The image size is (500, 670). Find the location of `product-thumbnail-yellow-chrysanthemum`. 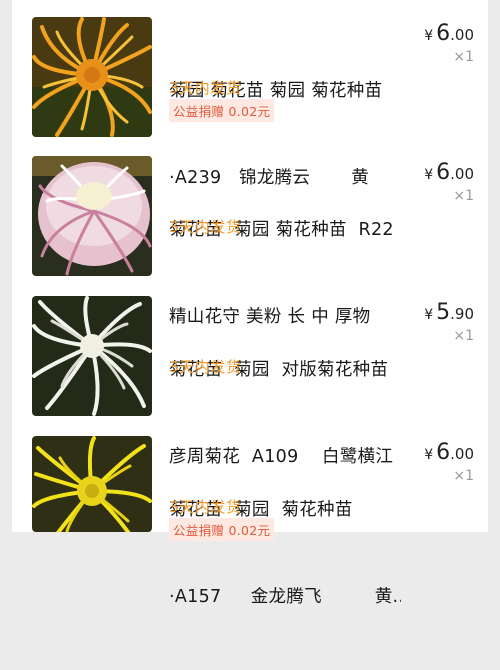

product-thumbnail-yellow-chrysanthemum is located at coordinates (92, 484).